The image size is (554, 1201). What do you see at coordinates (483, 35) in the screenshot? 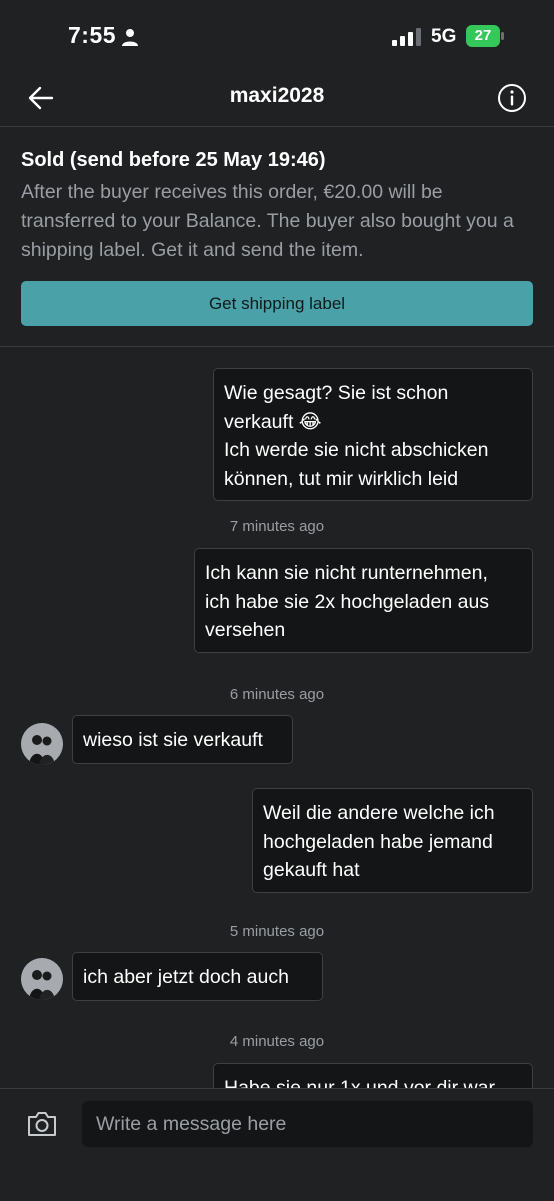
I see `battery-level: 27` at bounding box center [483, 35].